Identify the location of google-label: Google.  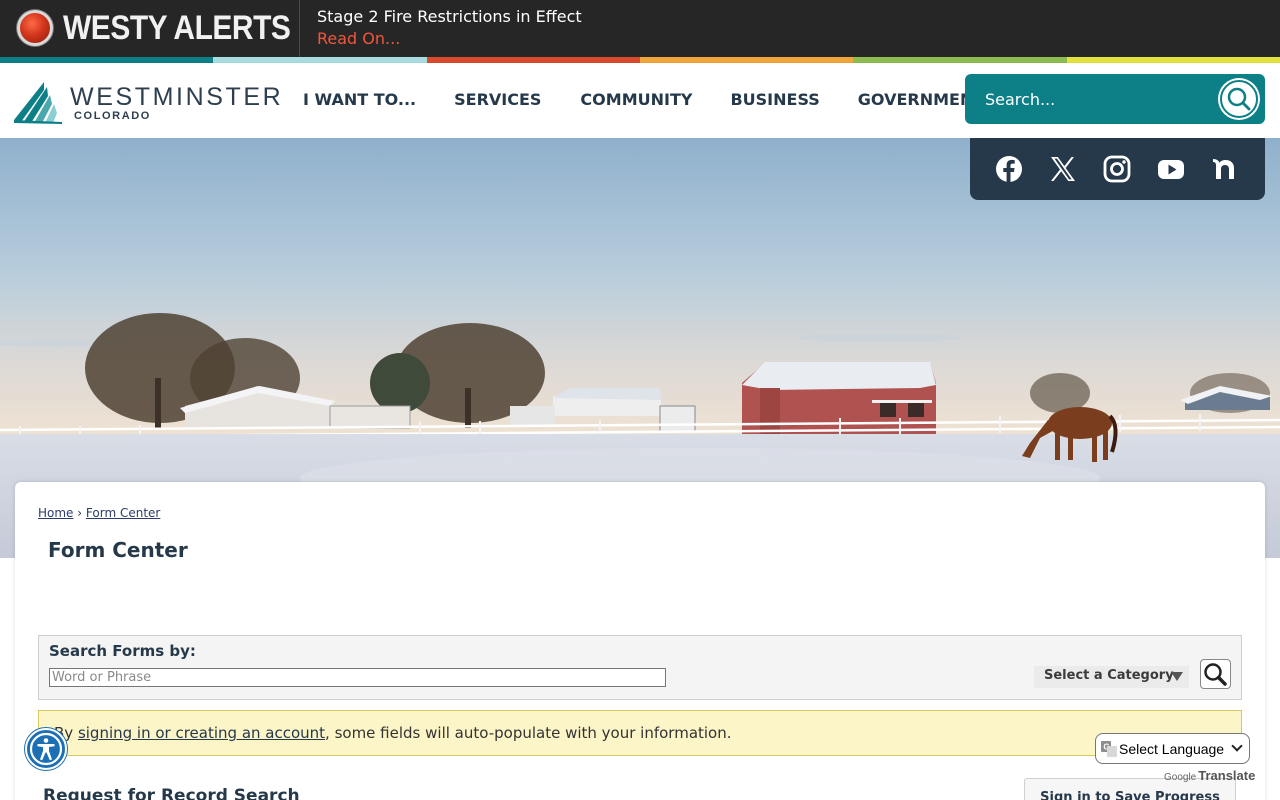
(1180, 777).